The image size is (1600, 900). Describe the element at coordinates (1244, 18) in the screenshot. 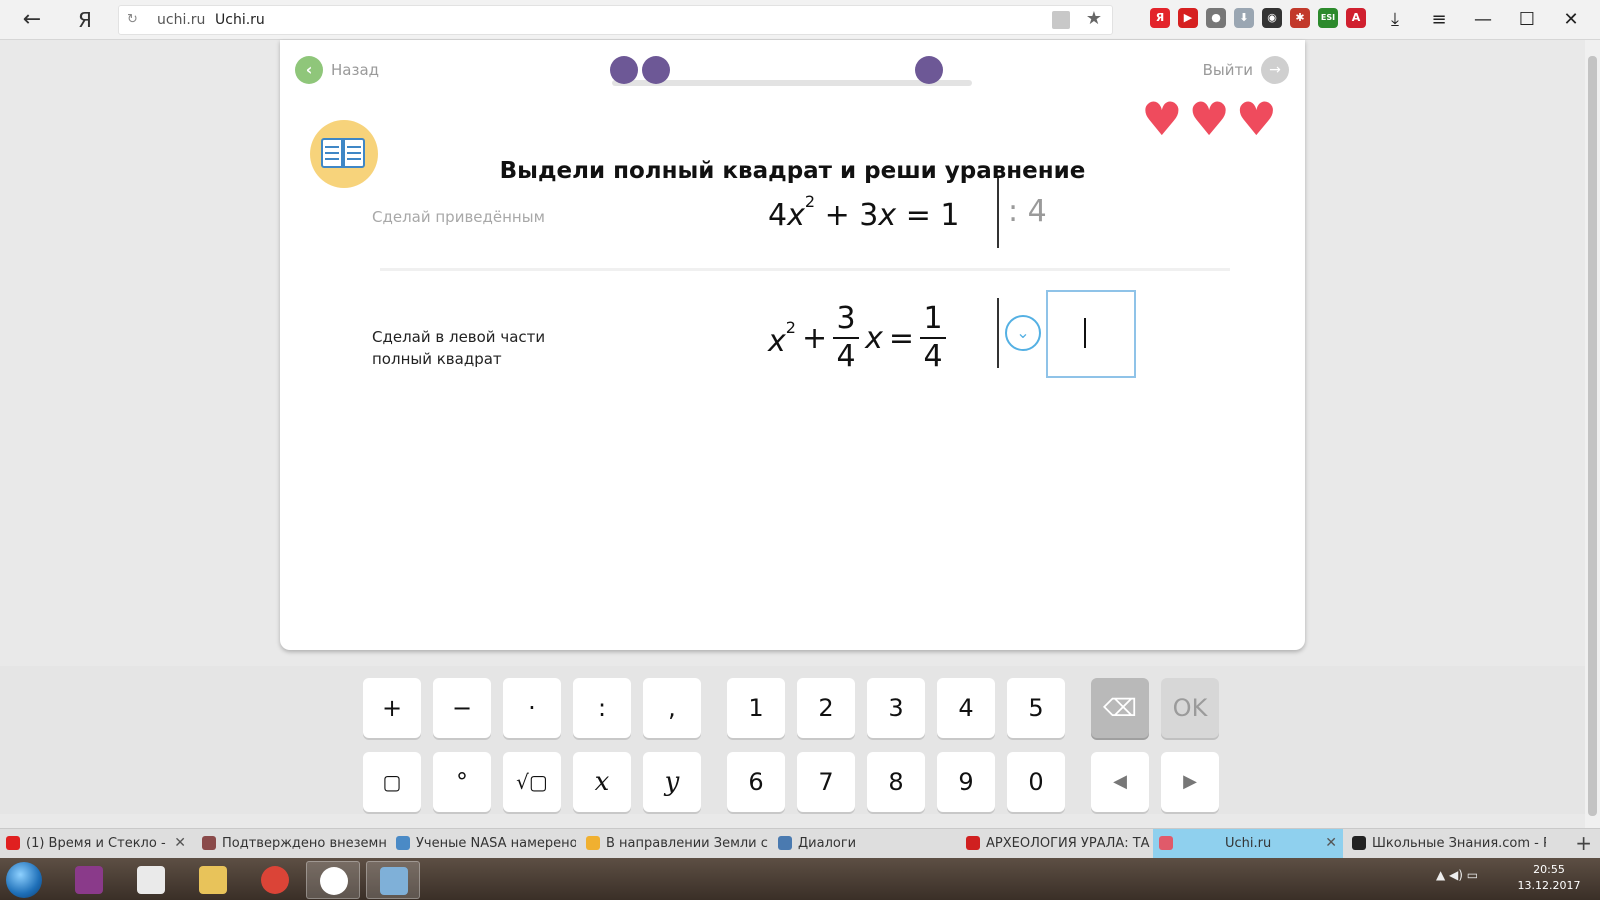

I see `download-arrow-icon: ⬇` at that location.